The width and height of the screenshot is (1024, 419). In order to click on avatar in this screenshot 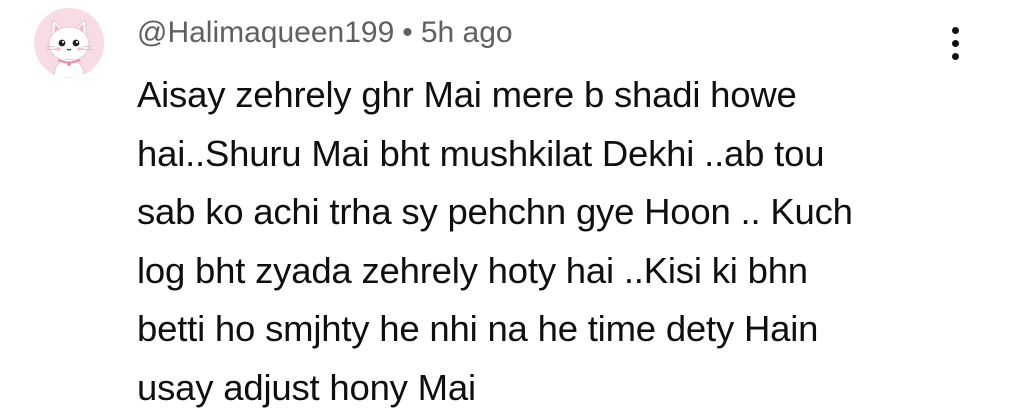, I will do `click(69, 43)`.